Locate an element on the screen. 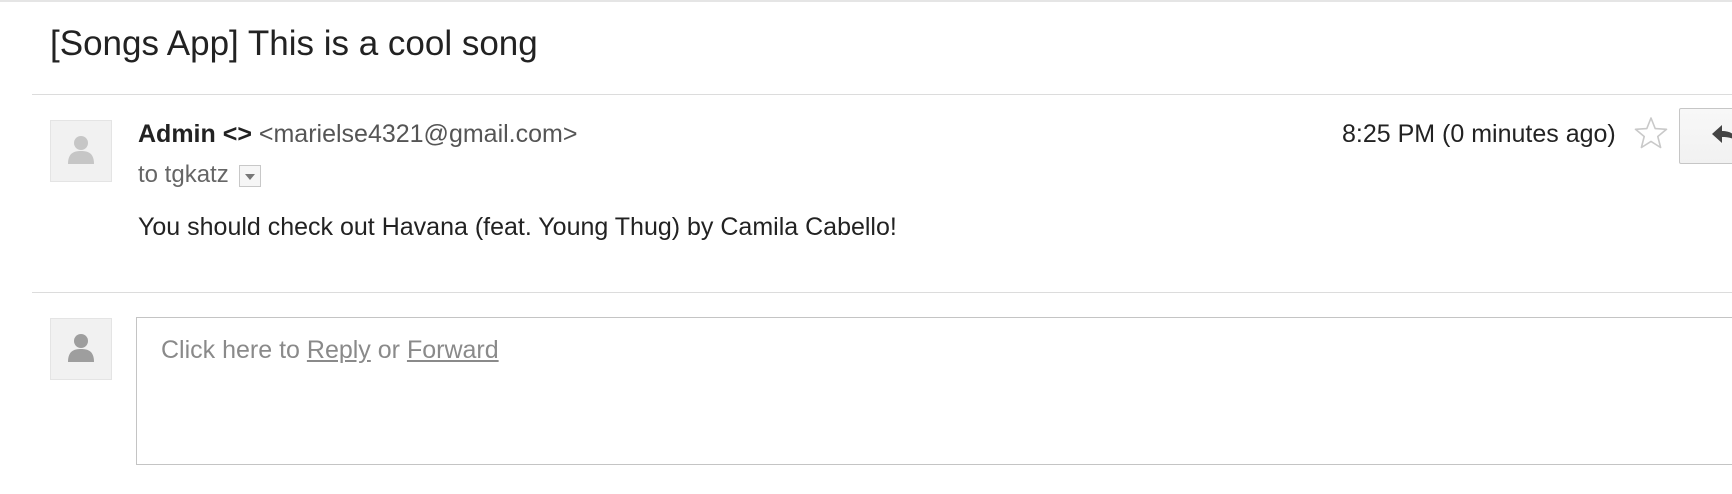  chevron-down-icon is located at coordinates (249, 177).